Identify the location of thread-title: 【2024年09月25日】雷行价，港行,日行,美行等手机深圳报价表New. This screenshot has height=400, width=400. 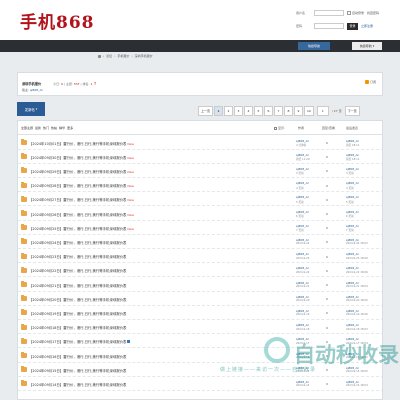
(81, 228).